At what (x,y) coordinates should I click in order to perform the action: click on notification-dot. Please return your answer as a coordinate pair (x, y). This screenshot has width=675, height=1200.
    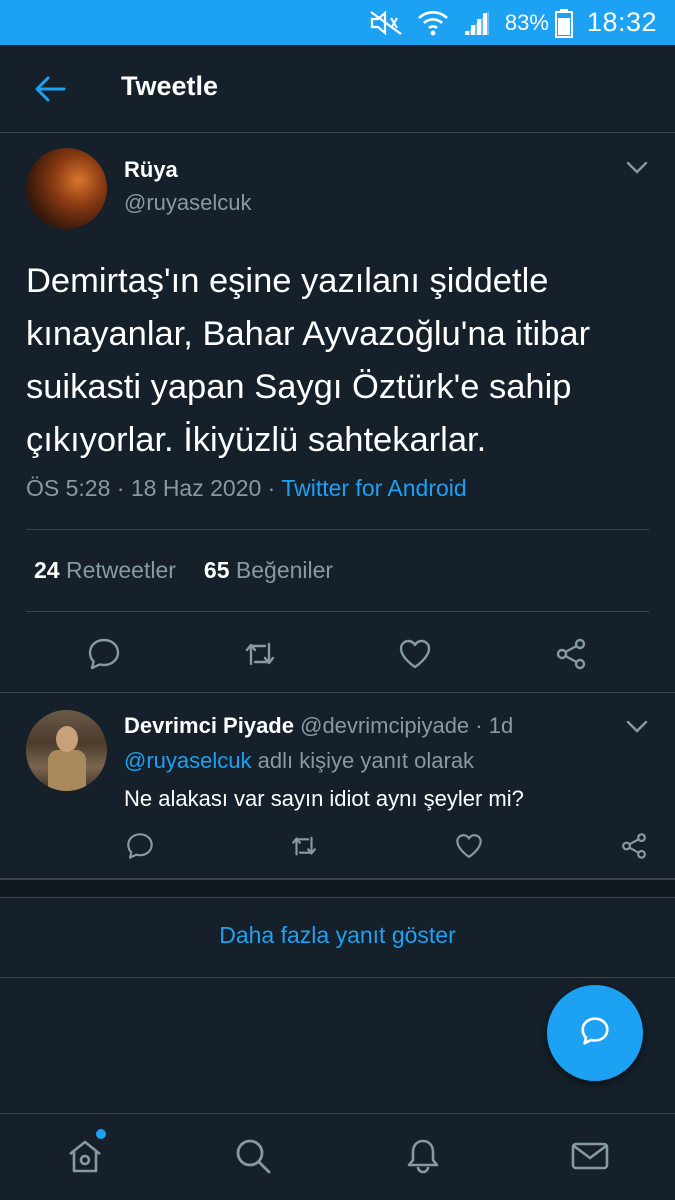
    Looking at the image, I should click on (101, 1134).